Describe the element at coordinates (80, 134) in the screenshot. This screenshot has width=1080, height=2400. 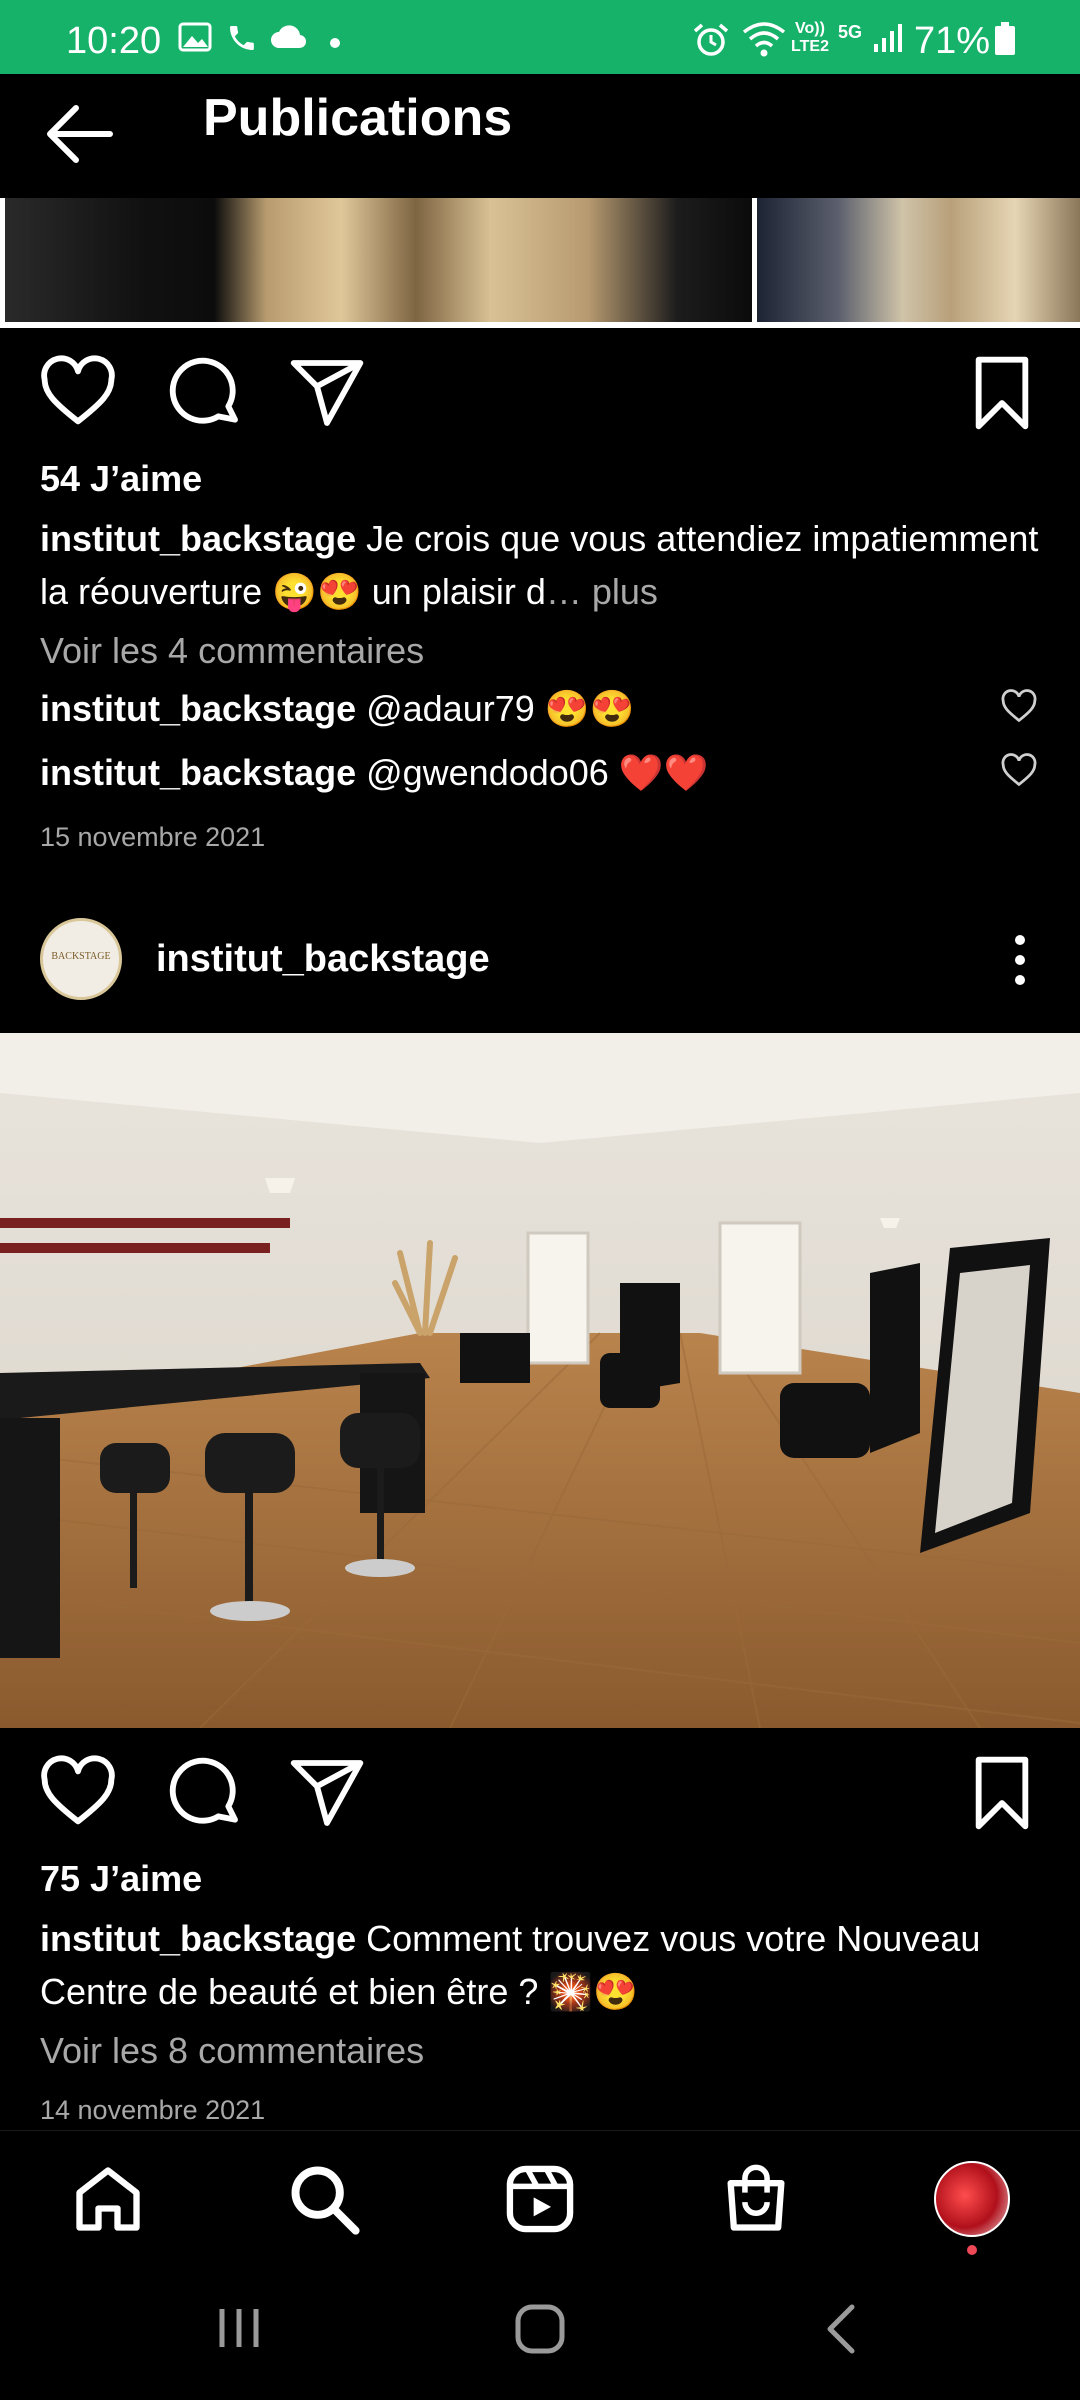
I see `back-arrow-icon` at that location.